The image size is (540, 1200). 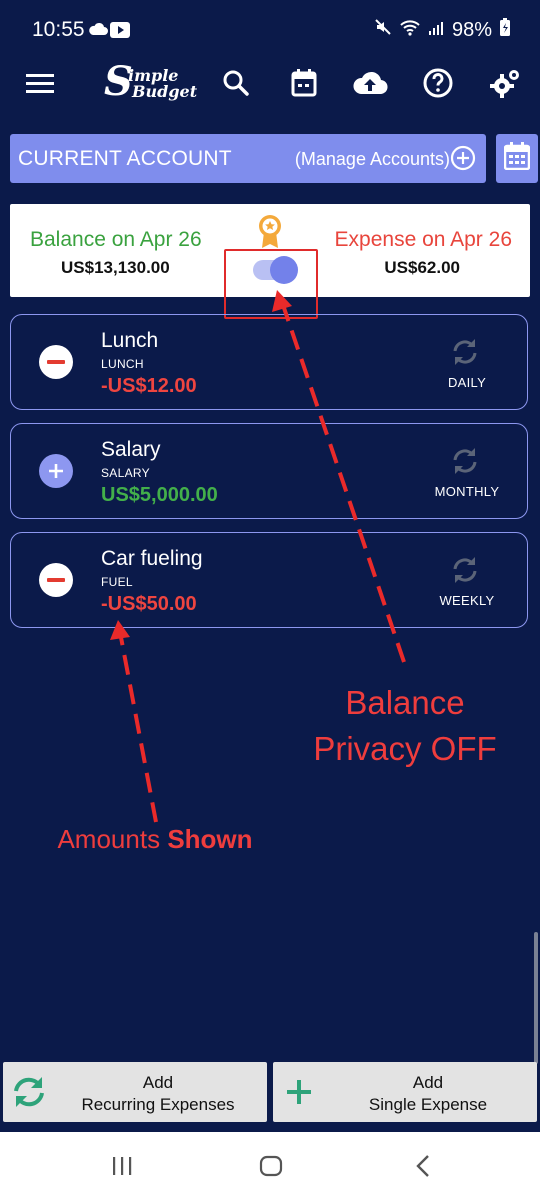 What do you see at coordinates (405, 726) in the screenshot?
I see `privacy-annotation: Balance Privacy OFF` at bounding box center [405, 726].